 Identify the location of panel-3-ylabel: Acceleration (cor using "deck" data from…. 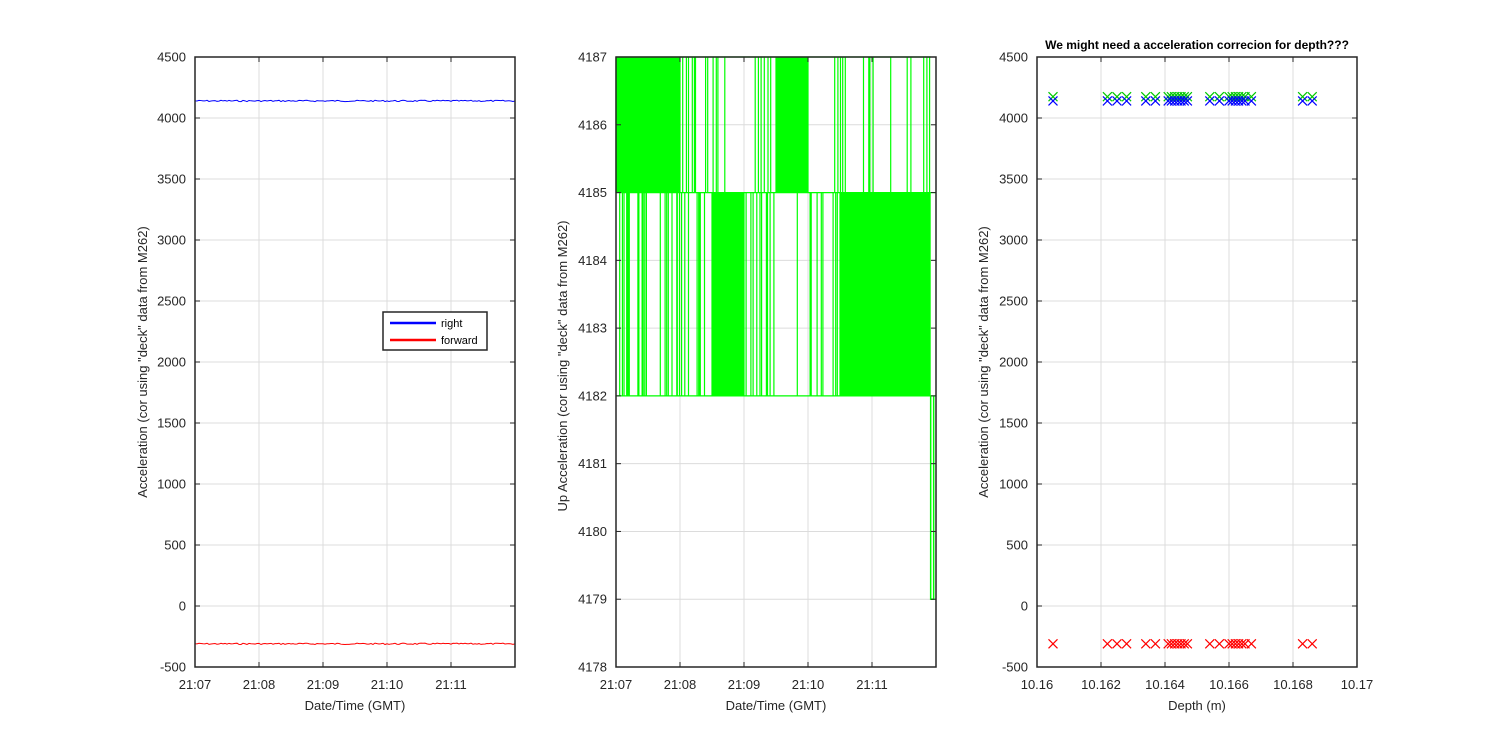
(983, 362).